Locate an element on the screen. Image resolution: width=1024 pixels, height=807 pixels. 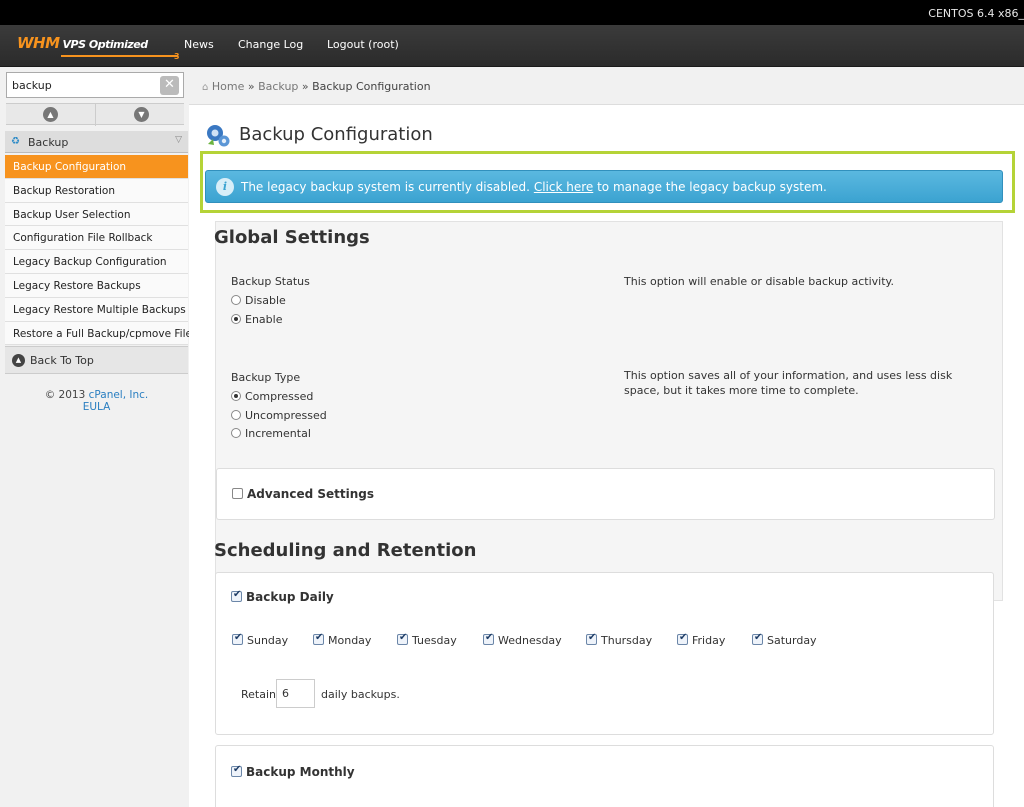
system-info-bar: CENTOS 6.4 x86_ is located at coordinates (512, 12).